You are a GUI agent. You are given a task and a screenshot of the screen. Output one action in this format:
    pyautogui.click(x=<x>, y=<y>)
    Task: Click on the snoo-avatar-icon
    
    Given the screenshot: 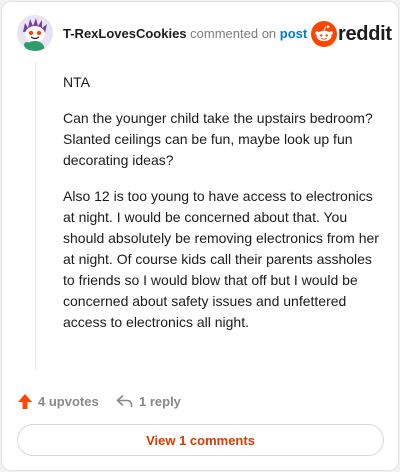 What is the action you would take?
    pyautogui.click(x=35, y=33)
    